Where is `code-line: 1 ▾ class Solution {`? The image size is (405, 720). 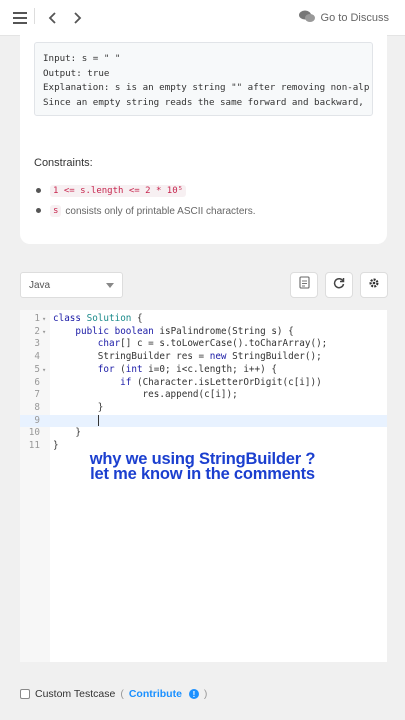
code-line: 1 ▾ class Solution { is located at coordinates (203, 319).